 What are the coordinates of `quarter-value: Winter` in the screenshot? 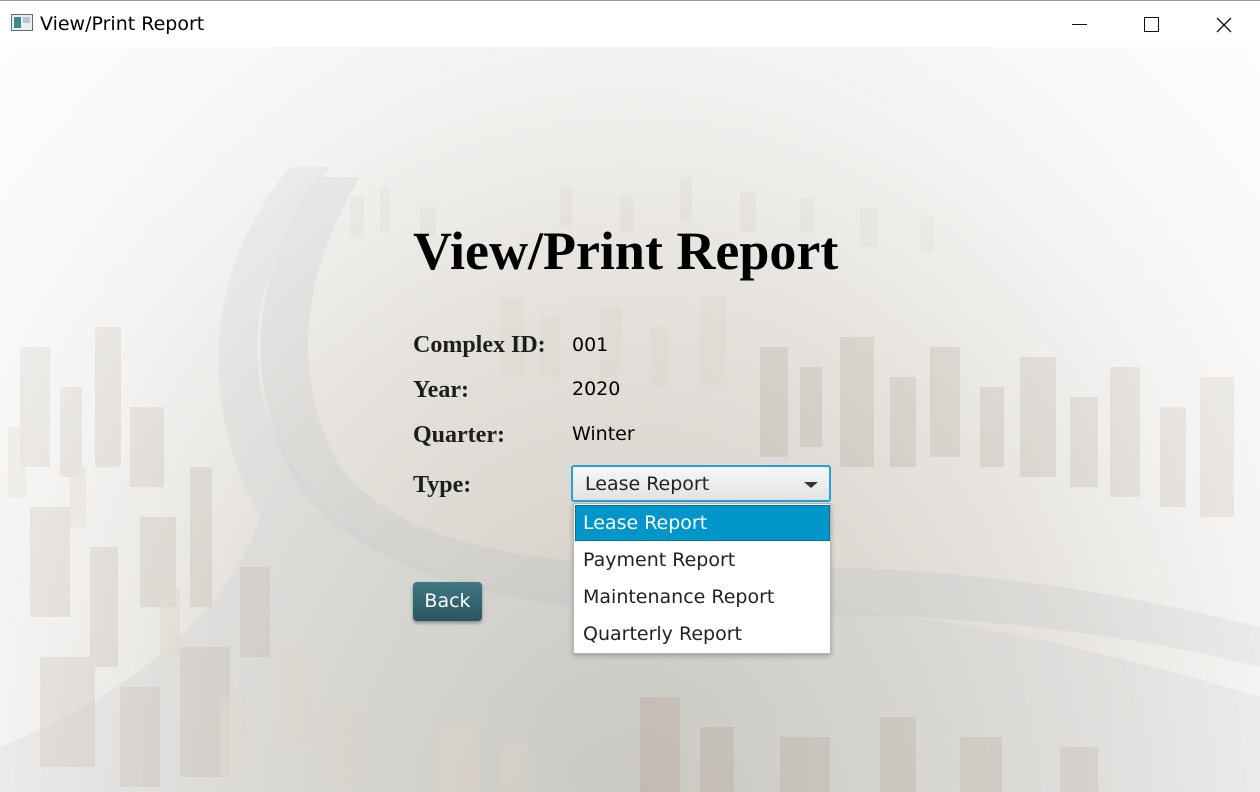 It's located at (603, 434).